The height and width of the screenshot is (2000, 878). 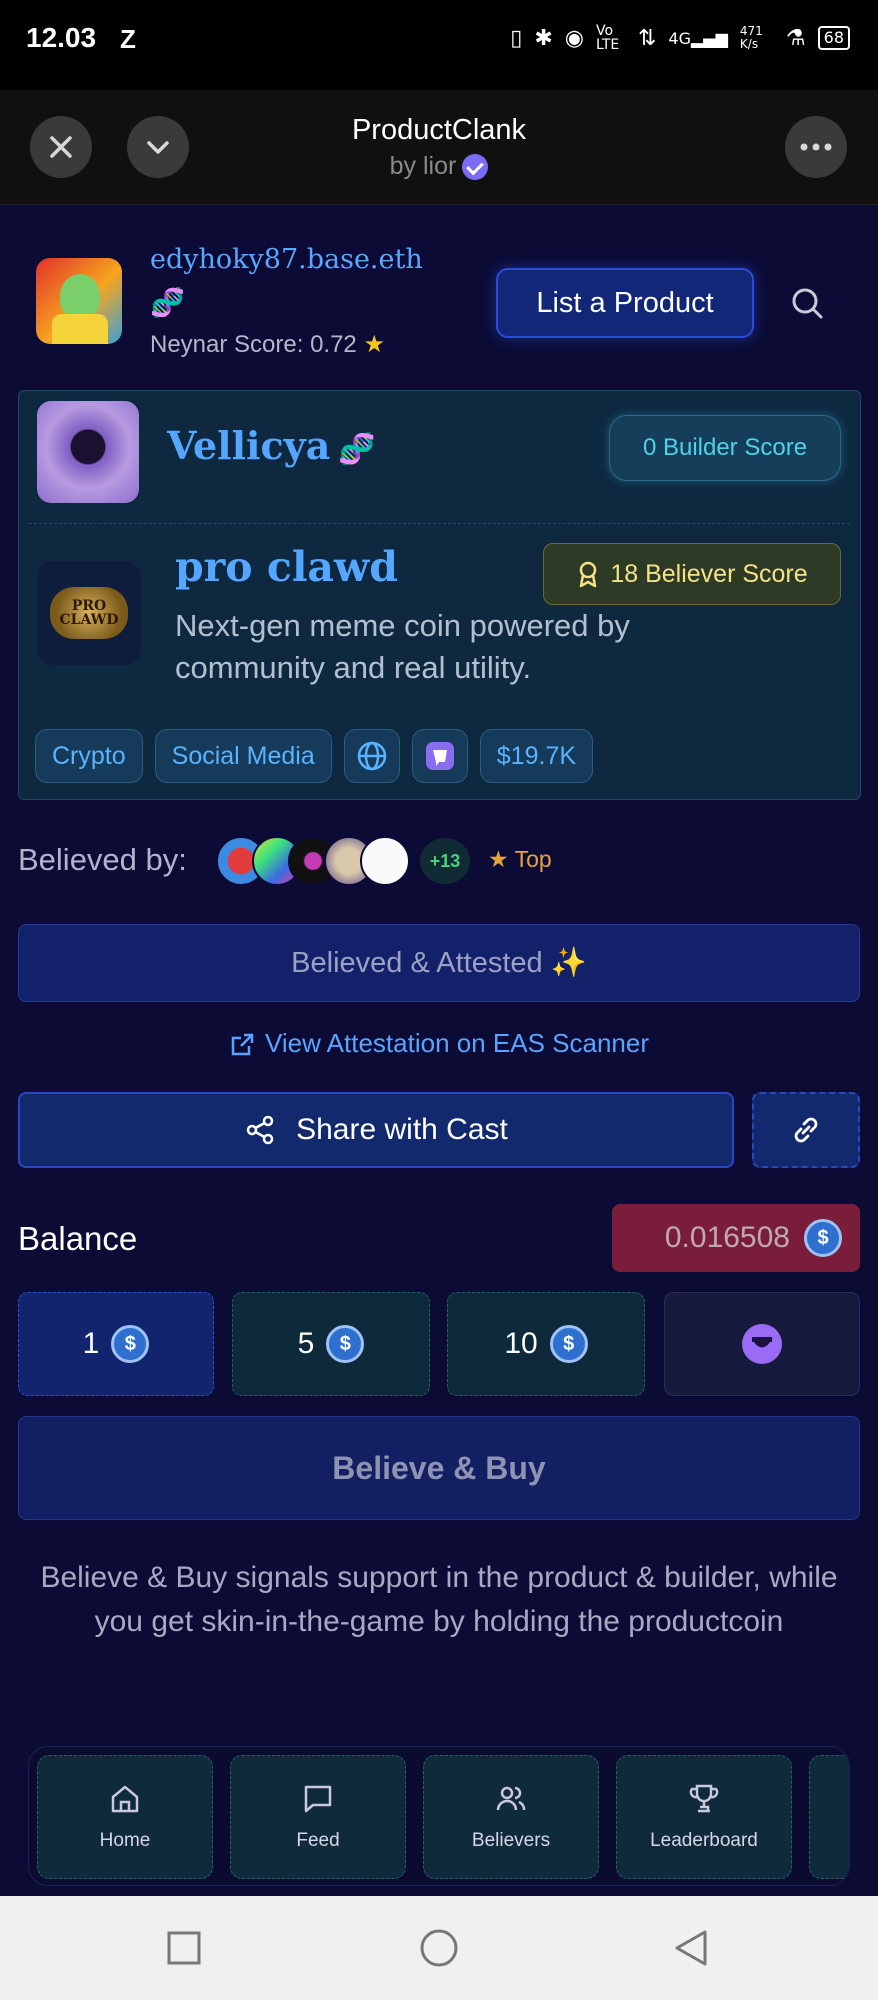 I want to click on status-time: 12.03, so click(x=61, y=37).